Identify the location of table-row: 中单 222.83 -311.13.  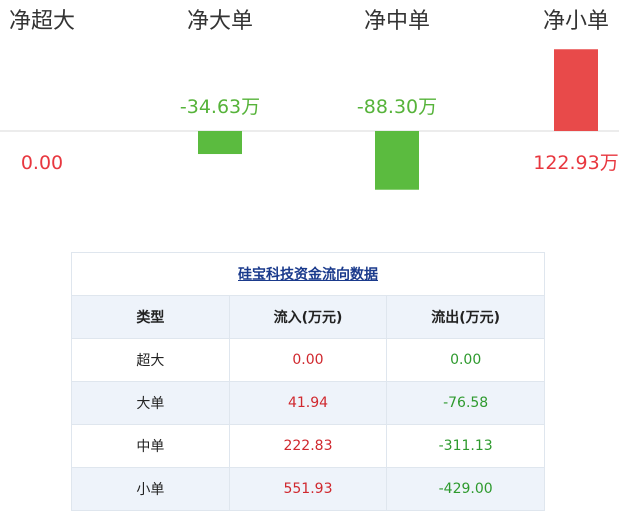
(308, 446).